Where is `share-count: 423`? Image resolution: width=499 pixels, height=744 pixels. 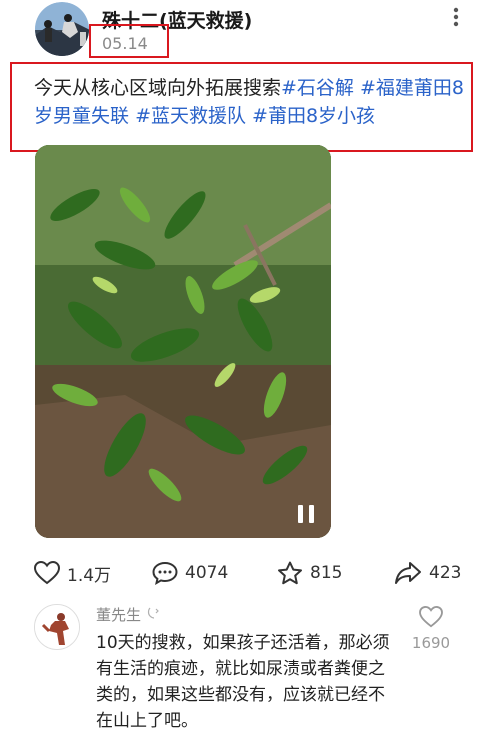
share-count: 423 is located at coordinates (445, 573).